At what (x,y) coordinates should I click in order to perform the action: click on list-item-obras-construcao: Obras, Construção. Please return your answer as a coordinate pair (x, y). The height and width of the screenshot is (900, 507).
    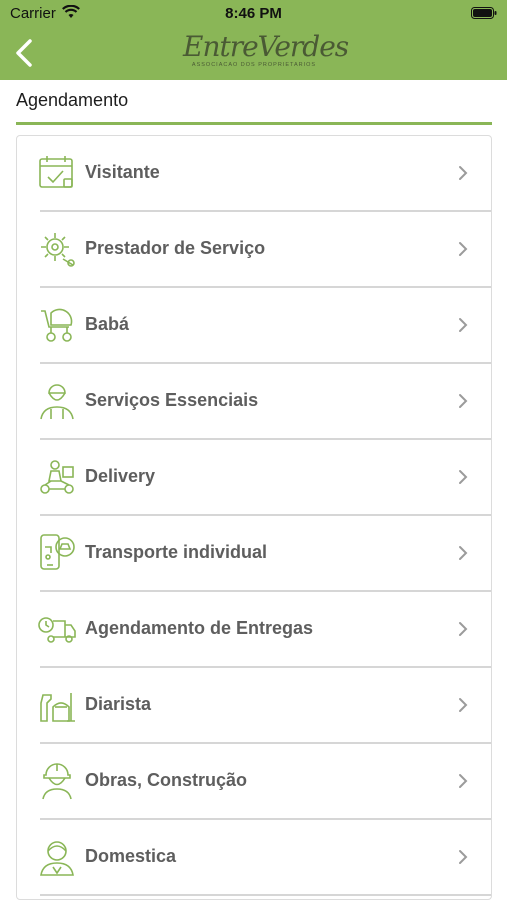
    Looking at the image, I should click on (254, 781).